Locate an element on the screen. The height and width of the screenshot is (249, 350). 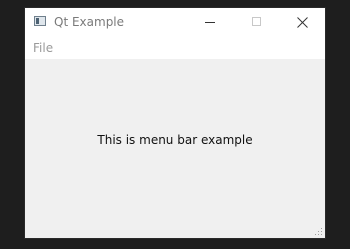
maximize-button is located at coordinates (256, 23).